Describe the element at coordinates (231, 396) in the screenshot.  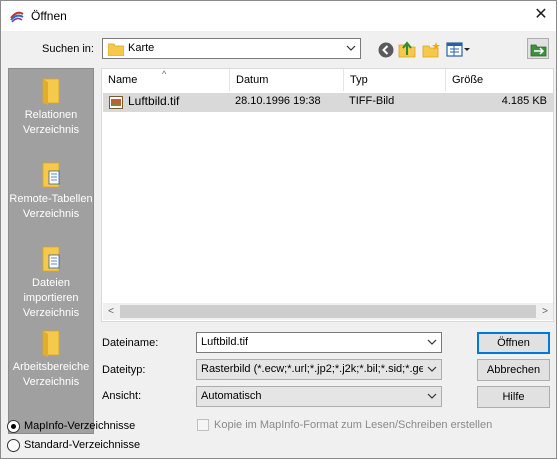
I see `view-value: Automatisch` at that location.